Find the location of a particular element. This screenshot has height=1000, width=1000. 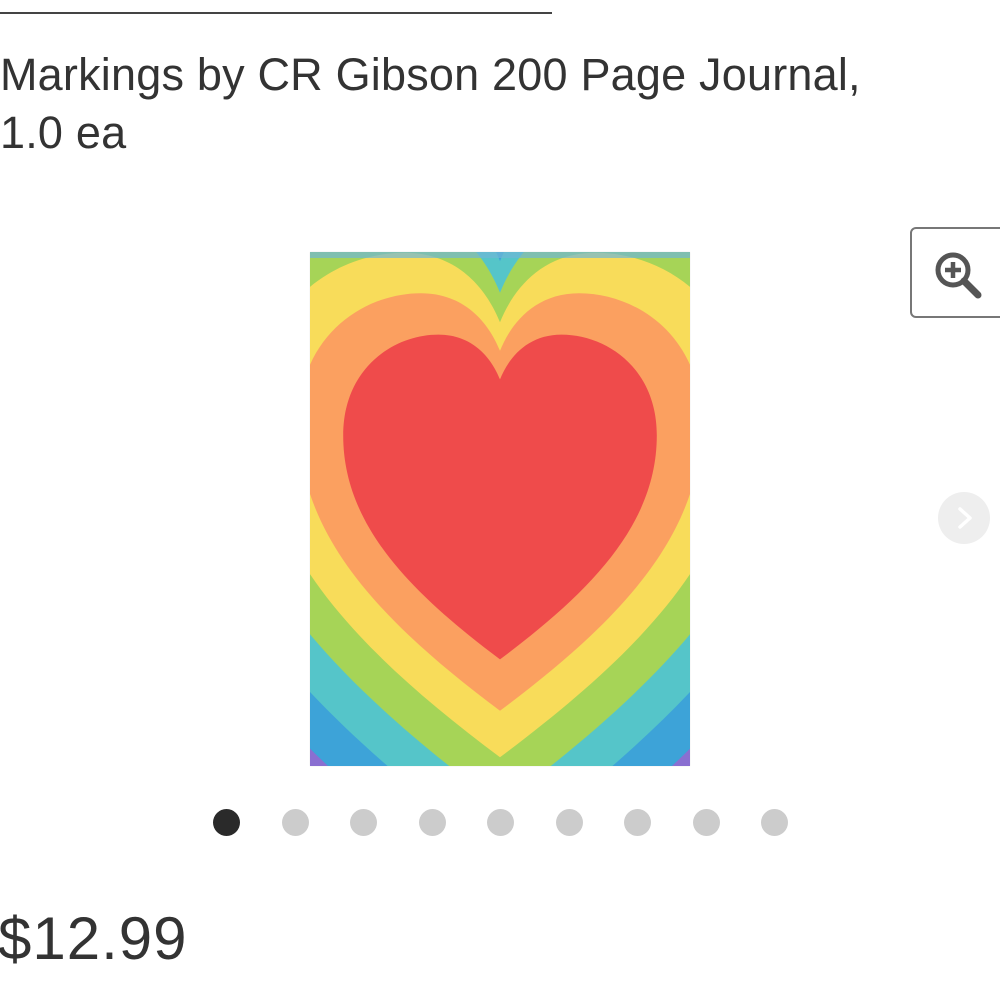

carousel-next-button is located at coordinates (964, 518).